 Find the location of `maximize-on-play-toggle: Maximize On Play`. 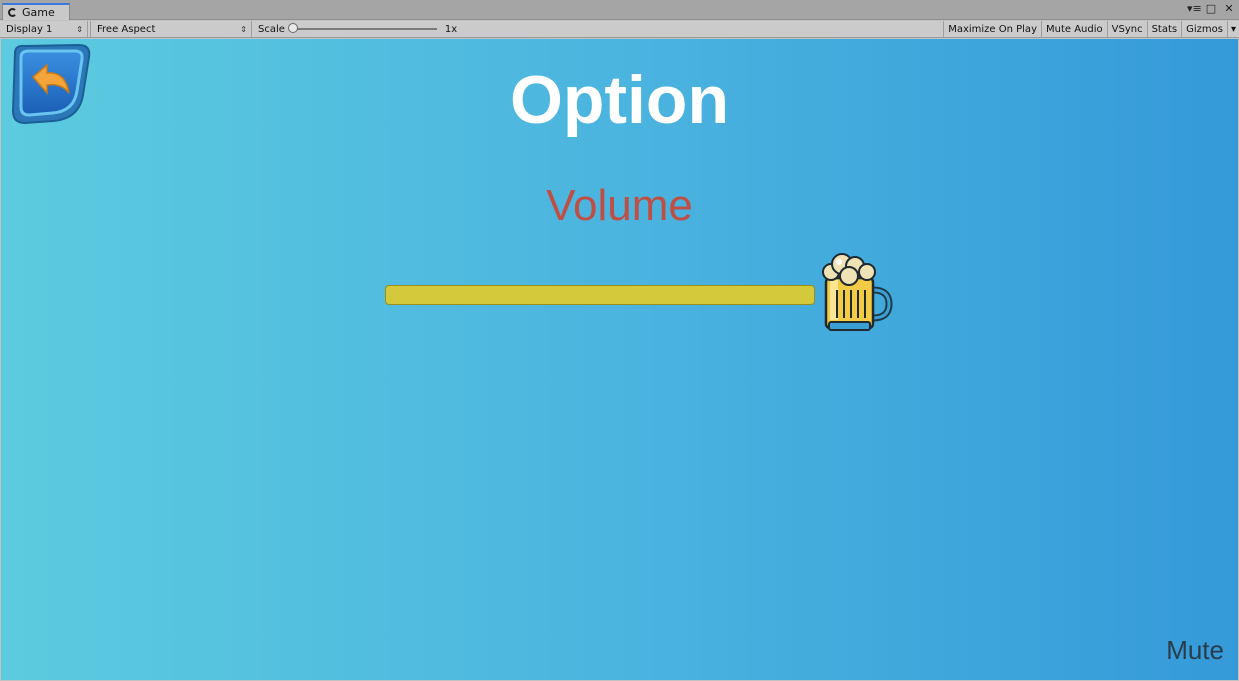

maximize-on-play-toggle: Maximize On Play is located at coordinates (992, 29).